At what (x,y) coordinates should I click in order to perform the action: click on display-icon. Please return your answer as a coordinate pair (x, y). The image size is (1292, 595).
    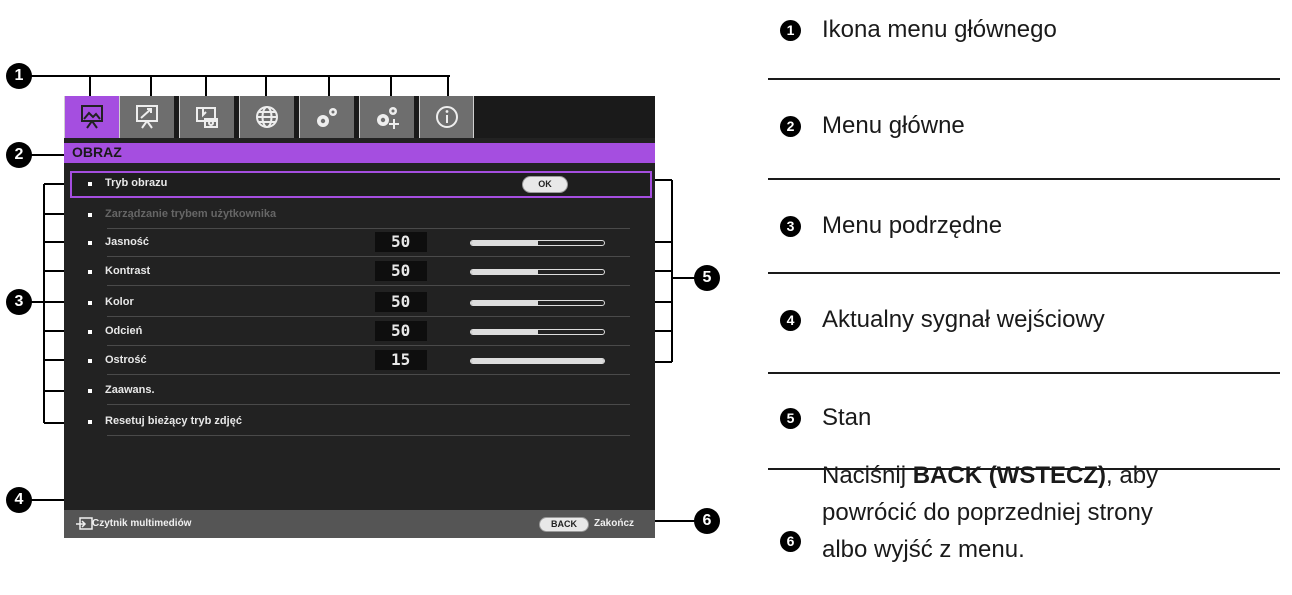
    Looking at the image, I should click on (147, 117).